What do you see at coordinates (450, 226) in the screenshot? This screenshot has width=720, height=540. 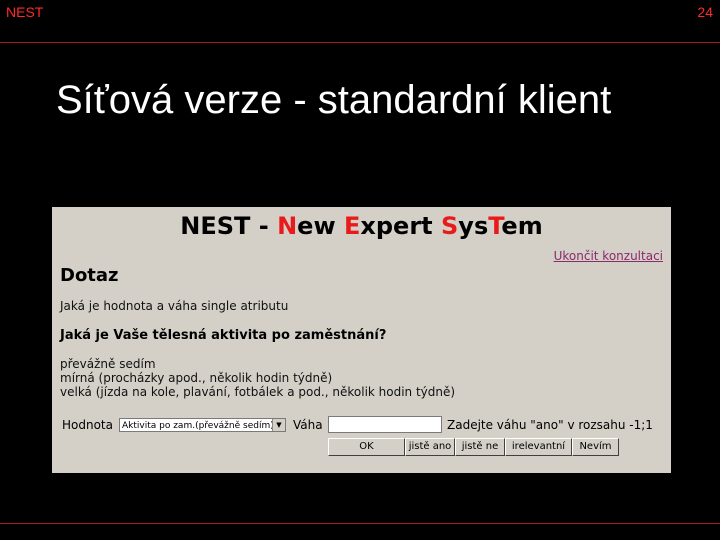 I see `app-title-part: S` at bounding box center [450, 226].